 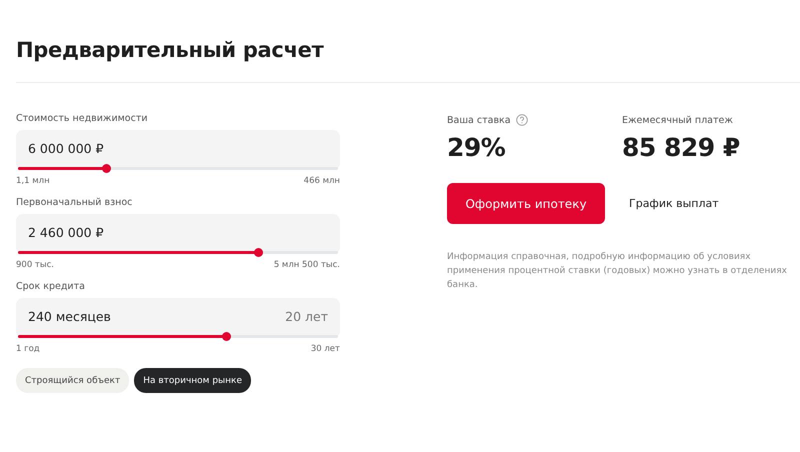 I want to click on filter-chip: Строящийся объект, so click(x=73, y=380).